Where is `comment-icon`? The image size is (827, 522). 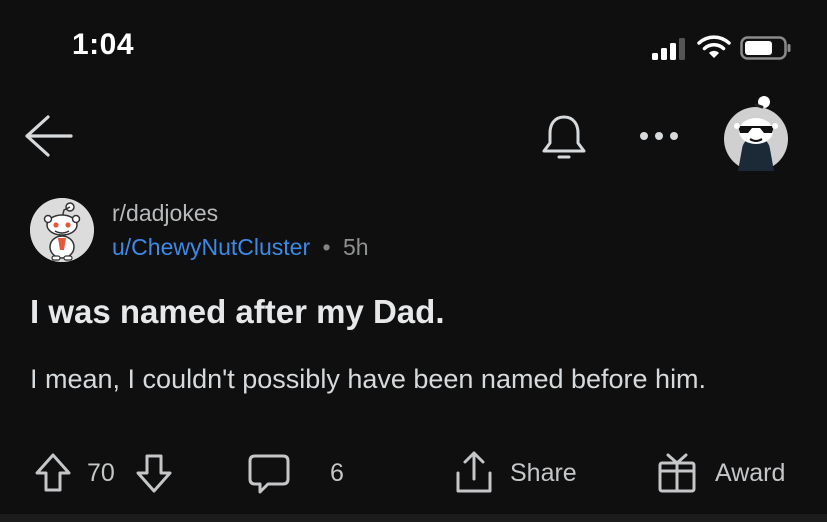
comment-icon is located at coordinates (269, 473).